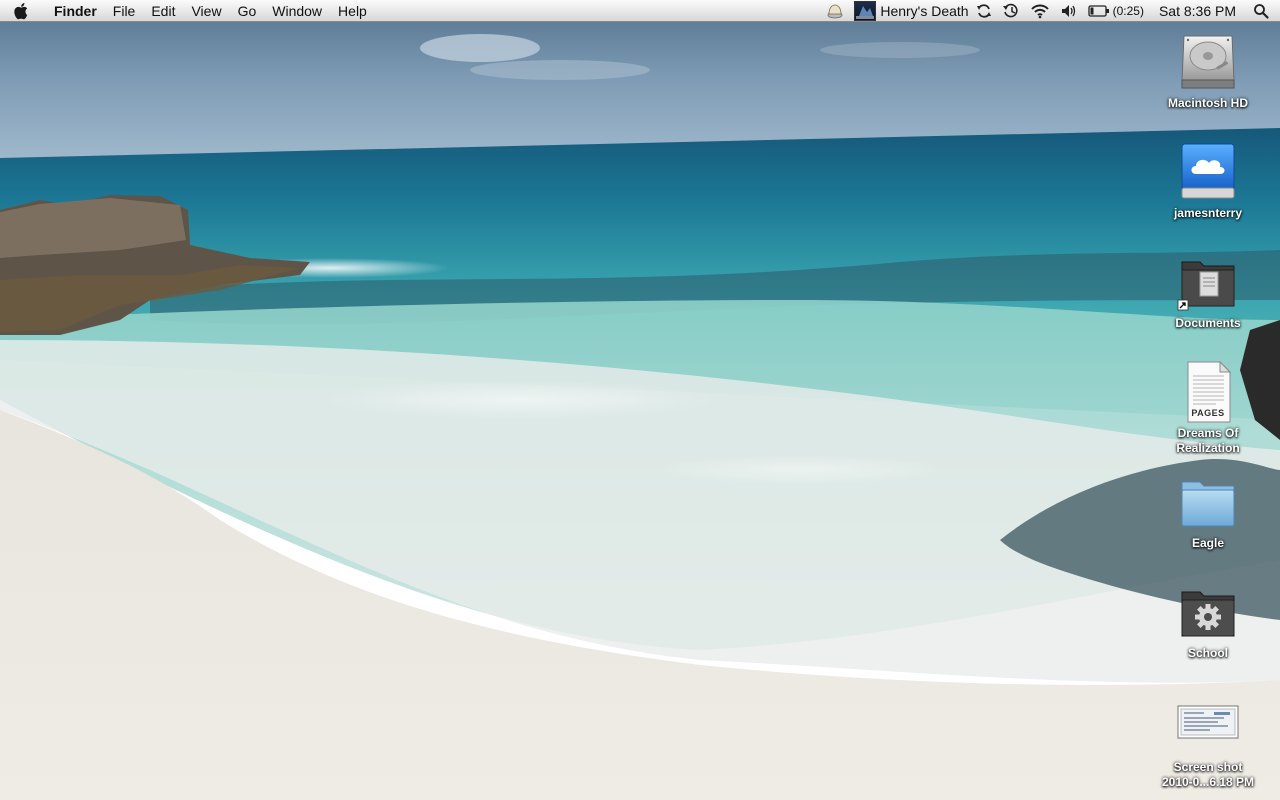 Image resolution: width=1280 pixels, height=800 pixels. Describe the element at coordinates (1208, 767) in the screenshot. I see `desktop-icon-label-line: Screen shot` at that location.